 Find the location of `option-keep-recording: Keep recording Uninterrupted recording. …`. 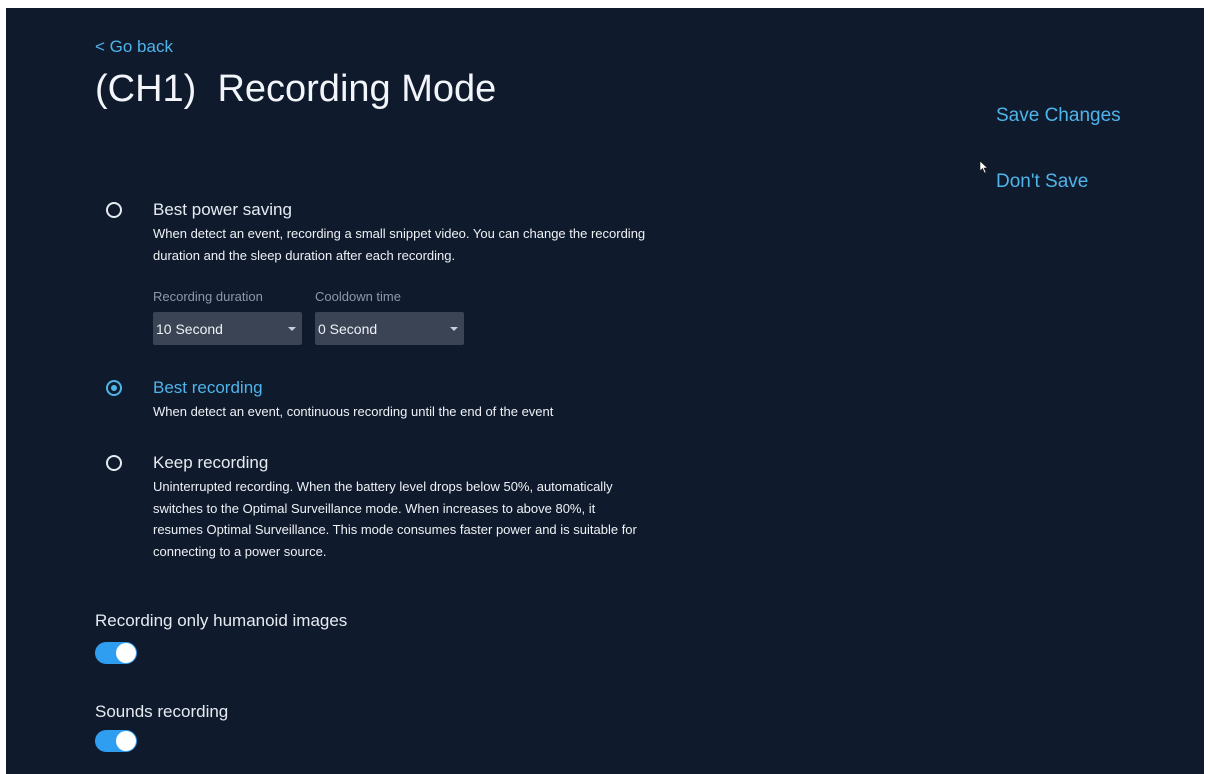

option-keep-recording: Keep recording Uninterrupted recording. … is located at coordinates (386, 510).